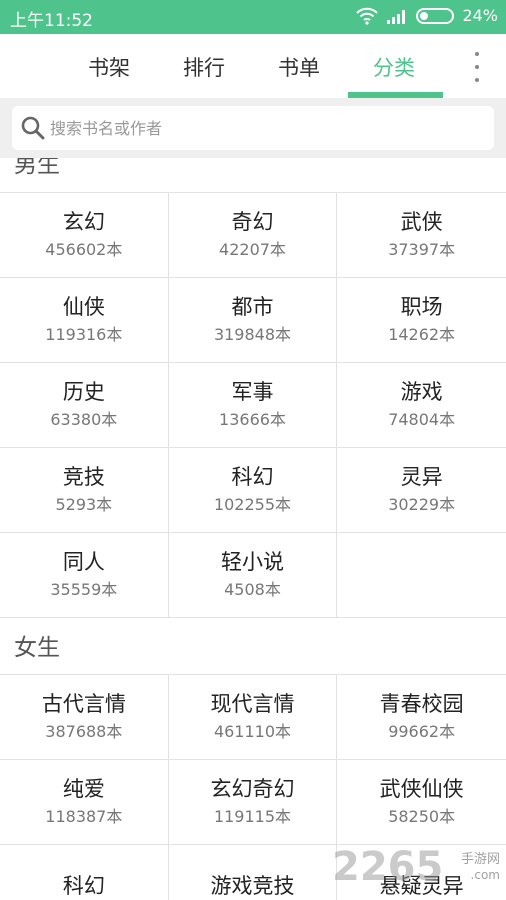 The height and width of the screenshot is (900, 506). I want to click on category-item: 游戏 74804本, so click(421, 405).